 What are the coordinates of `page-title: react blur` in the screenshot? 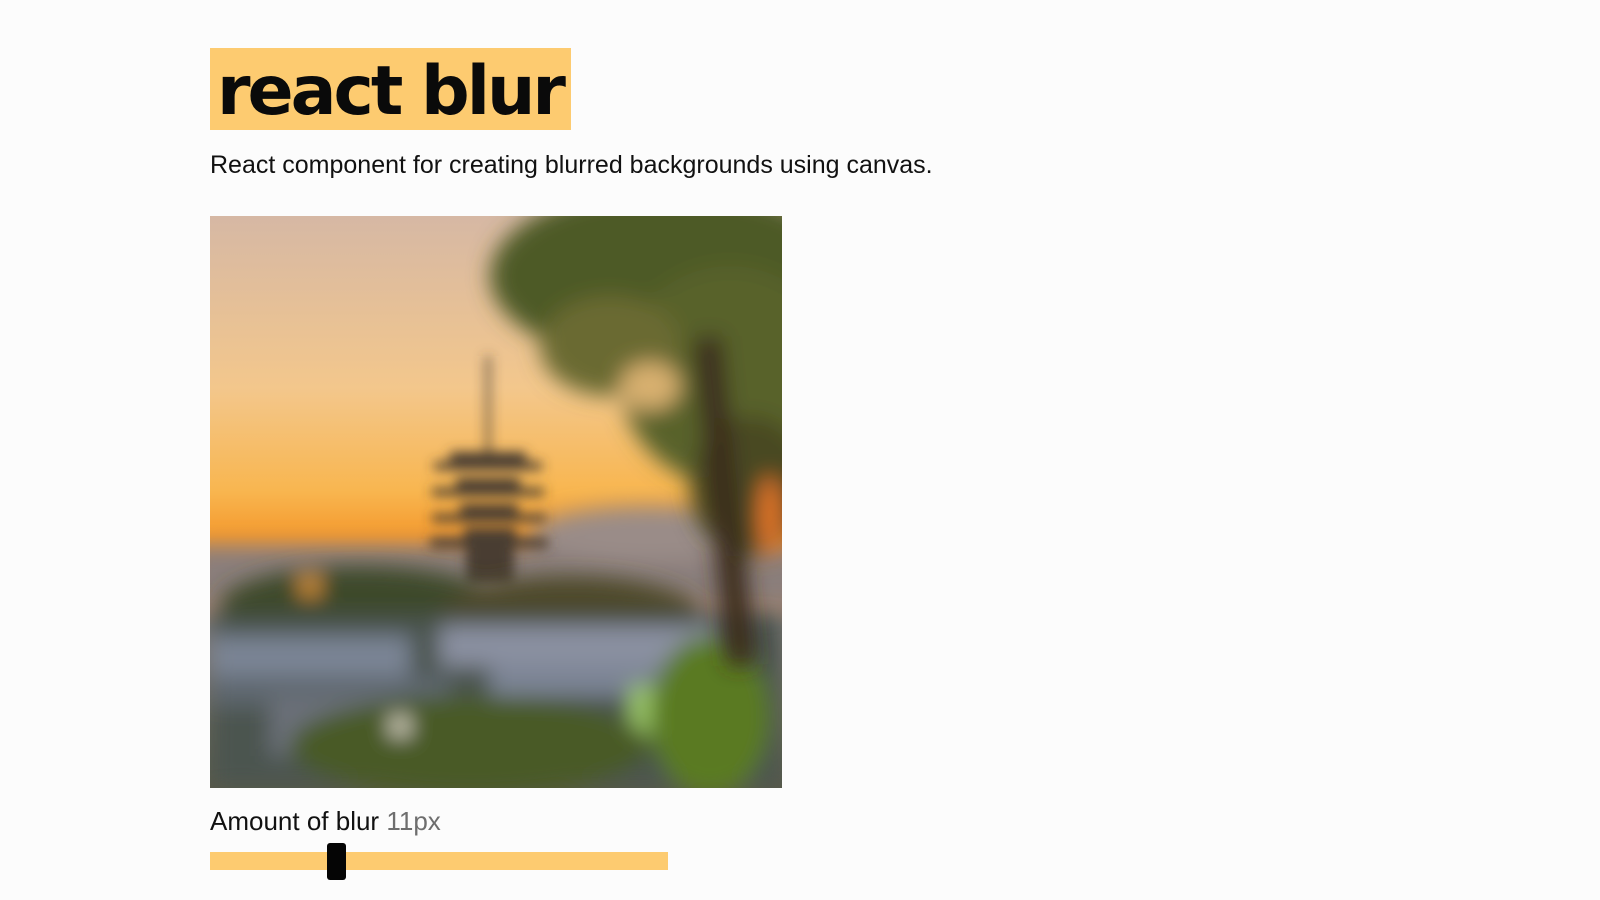 It's located at (390, 89).